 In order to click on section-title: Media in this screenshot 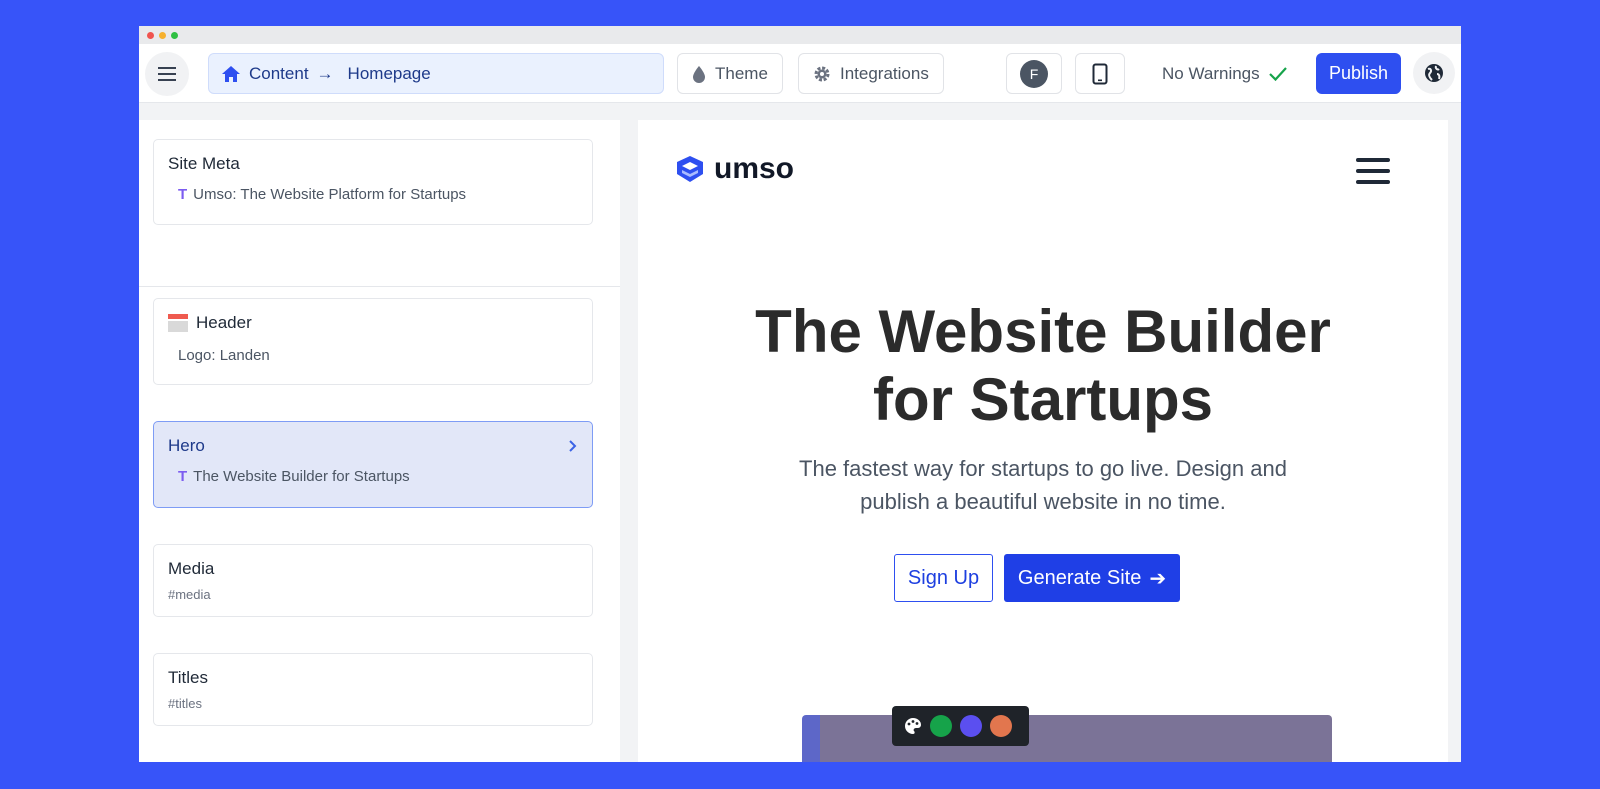, I will do `click(191, 568)`.